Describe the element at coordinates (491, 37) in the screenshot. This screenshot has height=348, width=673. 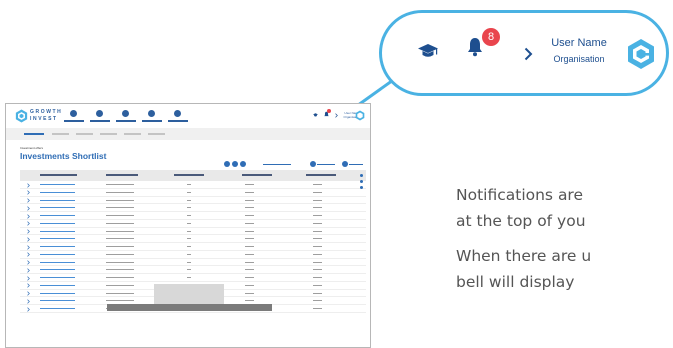
I see `notification-badge: 8` at that location.